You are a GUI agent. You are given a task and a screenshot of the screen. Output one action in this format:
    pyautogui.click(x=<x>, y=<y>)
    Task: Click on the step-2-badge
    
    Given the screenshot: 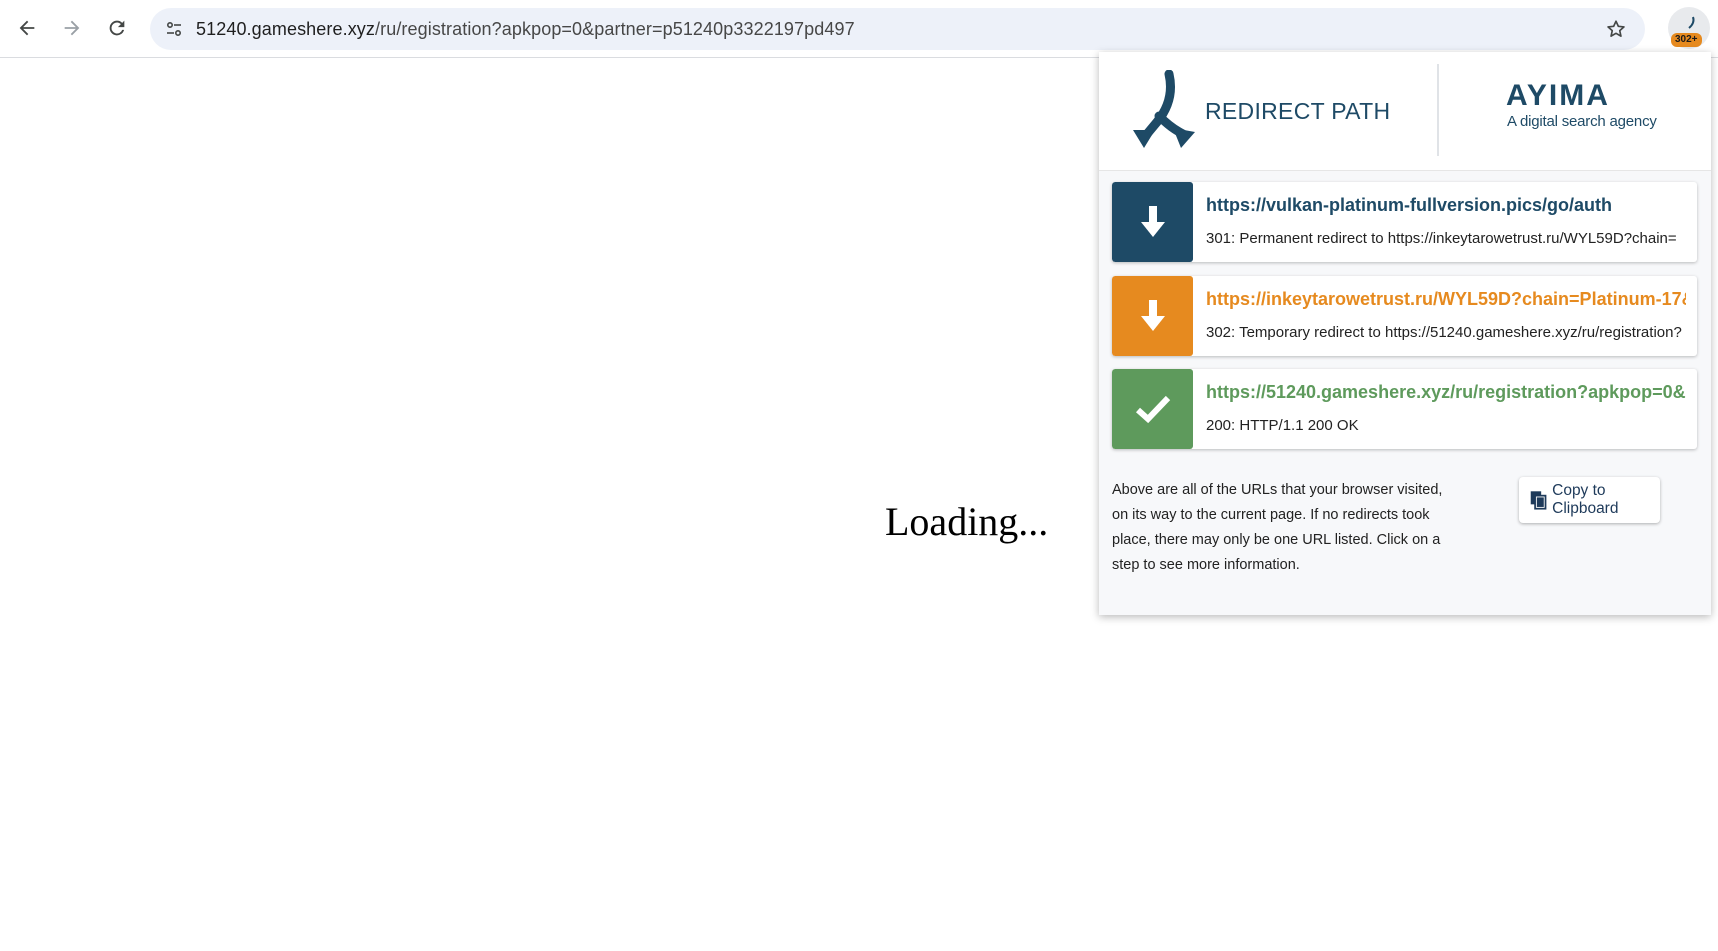 What is the action you would take?
    pyautogui.click(x=1152, y=316)
    